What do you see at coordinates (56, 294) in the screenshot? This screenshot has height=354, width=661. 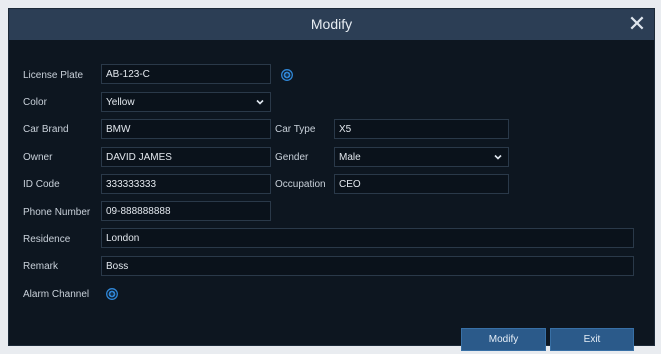 I see `alarm-channel-label: Alarm Channel` at bounding box center [56, 294].